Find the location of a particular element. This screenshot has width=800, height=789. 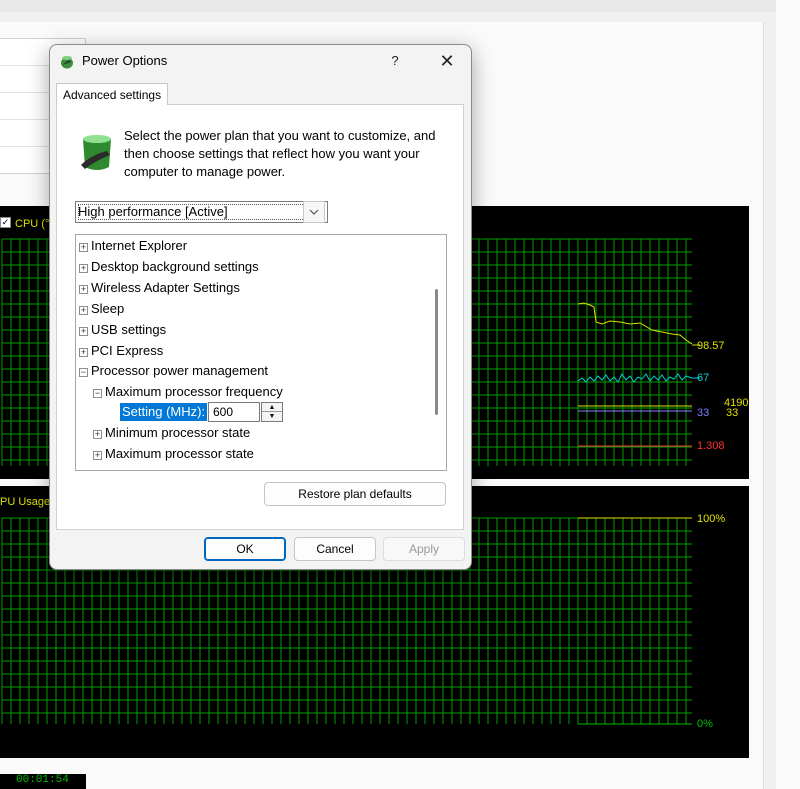

usage-axis-bottom: 0% is located at coordinates (705, 724).